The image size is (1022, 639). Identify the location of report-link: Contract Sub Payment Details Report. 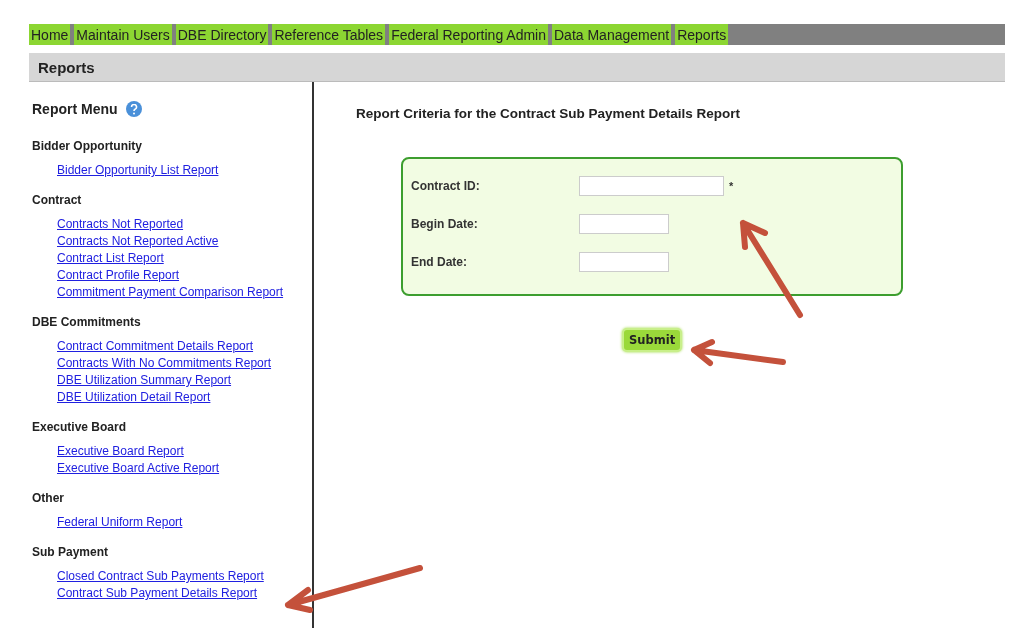
(157, 593).